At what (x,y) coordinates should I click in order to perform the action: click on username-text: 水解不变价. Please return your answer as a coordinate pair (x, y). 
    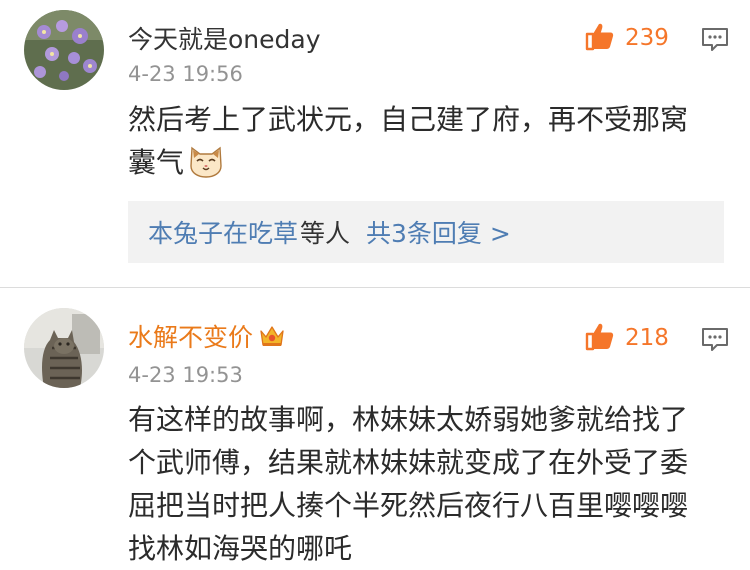
    Looking at the image, I should click on (190, 337).